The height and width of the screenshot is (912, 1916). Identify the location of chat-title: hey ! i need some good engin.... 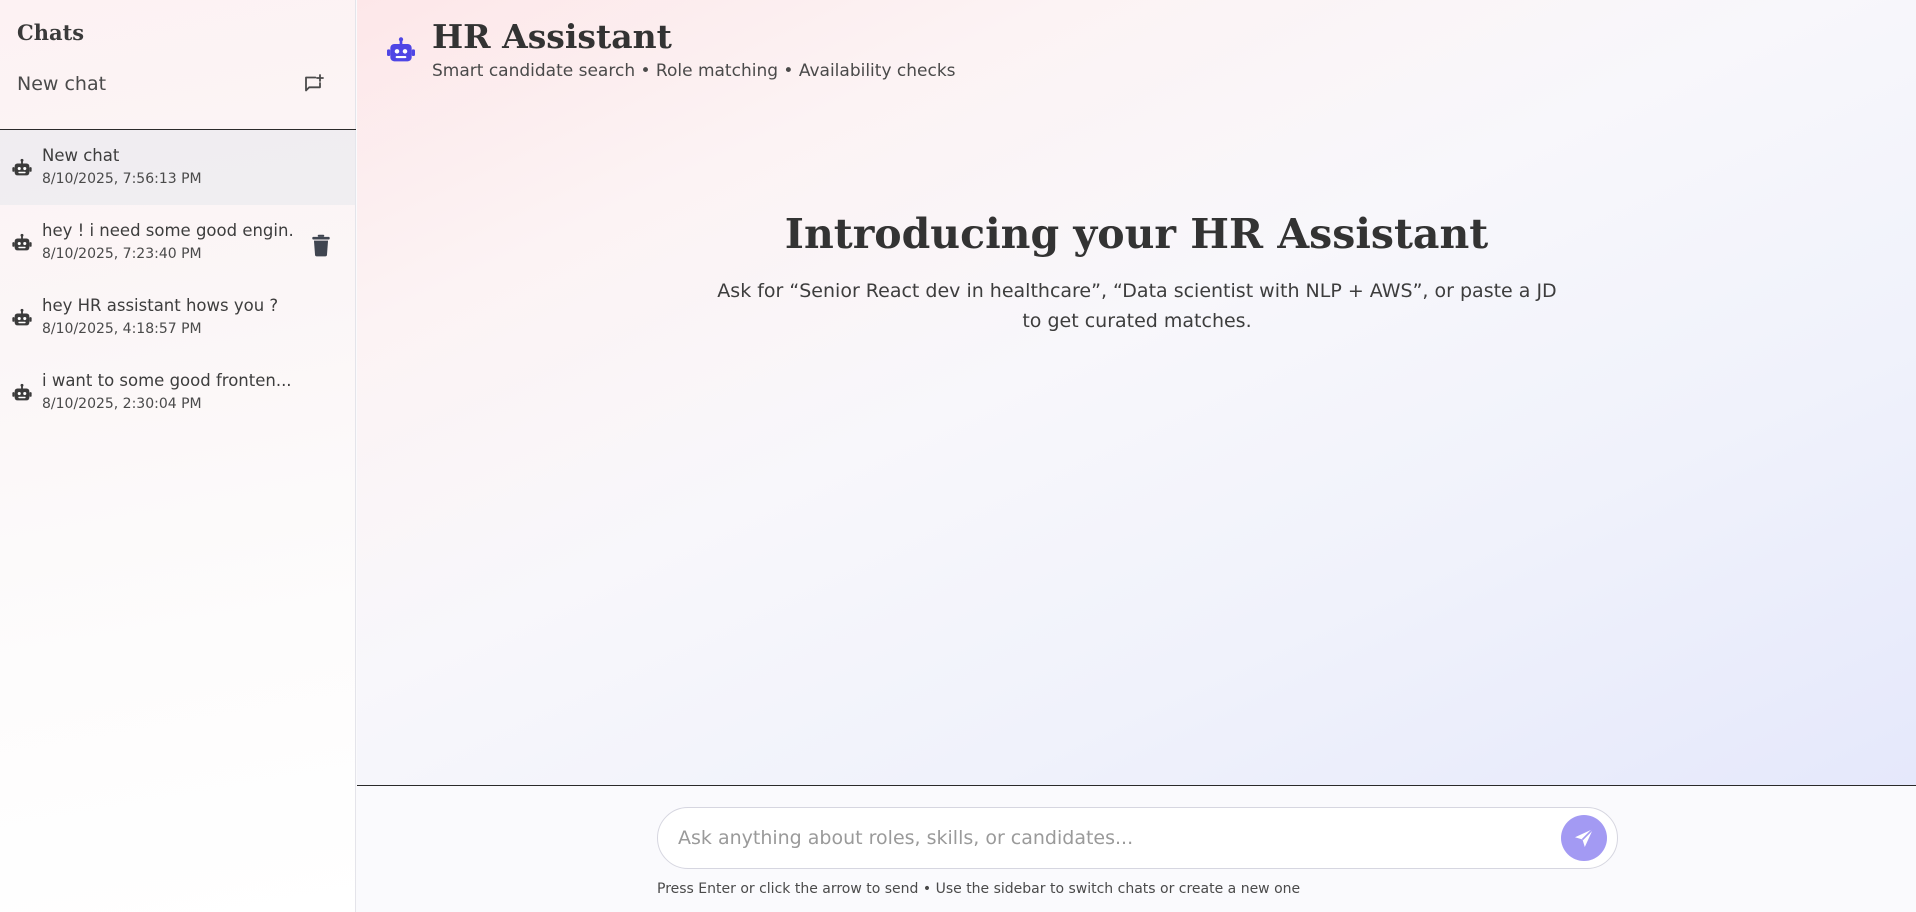
(167, 230).